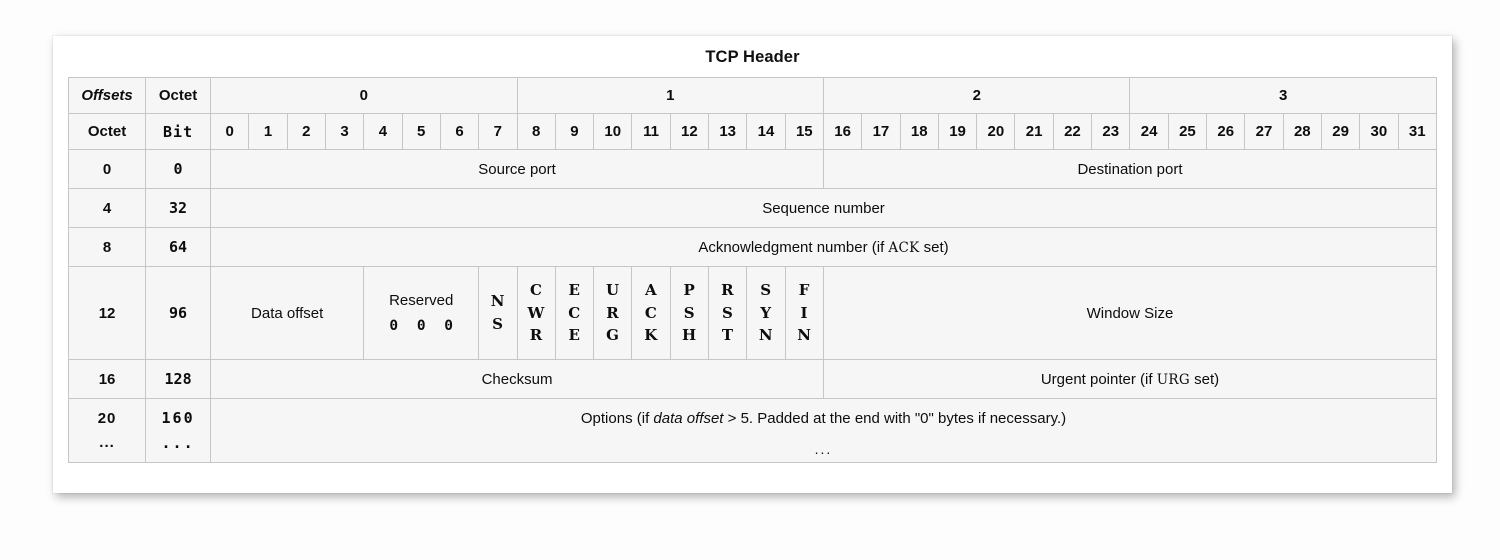 This screenshot has height=560, width=1500. What do you see at coordinates (421, 313) in the screenshot?
I see `field-reserved: Reserved 0 0 0` at bounding box center [421, 313].